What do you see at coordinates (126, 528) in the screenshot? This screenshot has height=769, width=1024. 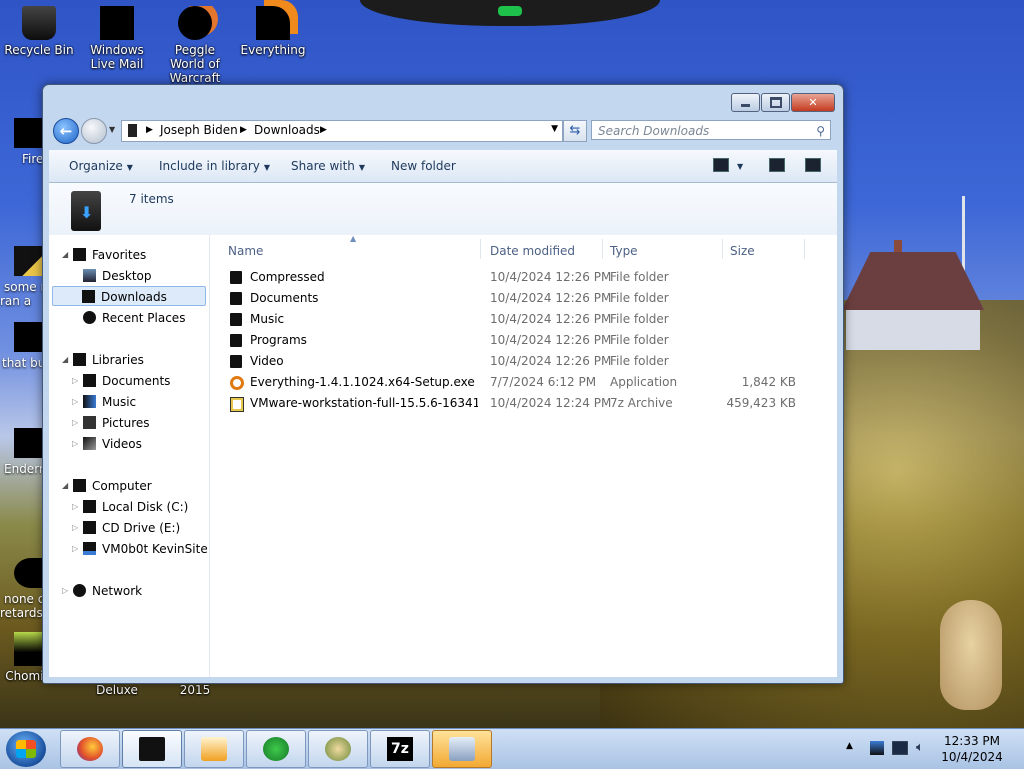 I see `nav-cd-drive: ▷ CD Drive (E:)` at bounding box center [126, 528].